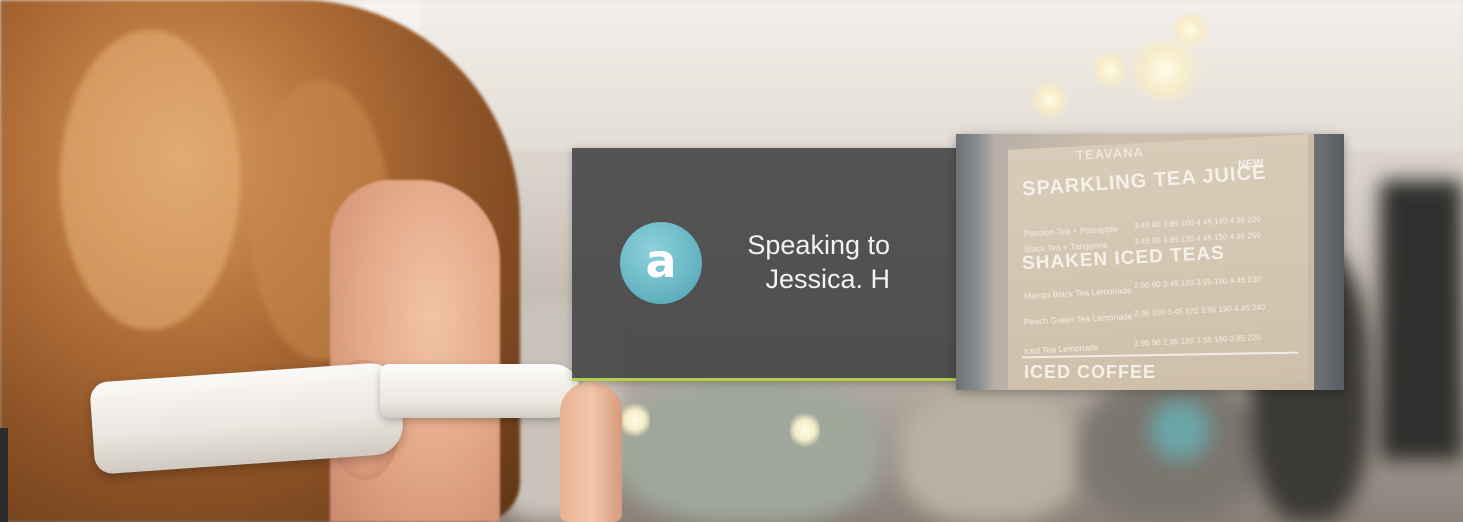  I want to click on finger, so click(591, 452).